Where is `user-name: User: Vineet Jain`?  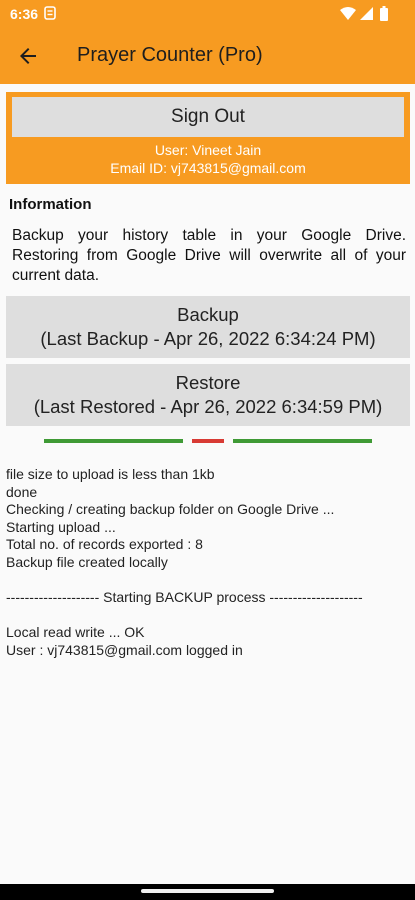
user-name: User: Vineet Jain is located at coordinates (208, 150).